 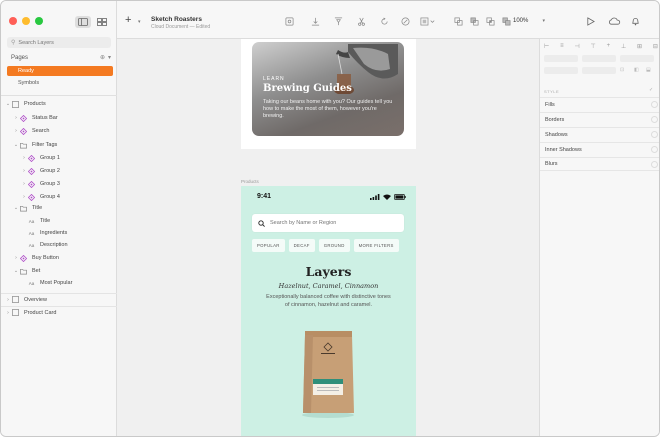 What do you see at coordinates (639, 46) in the screenshot?
I see `distribute-horizontal-icon: ⊞` at bounding box center [639, 46].